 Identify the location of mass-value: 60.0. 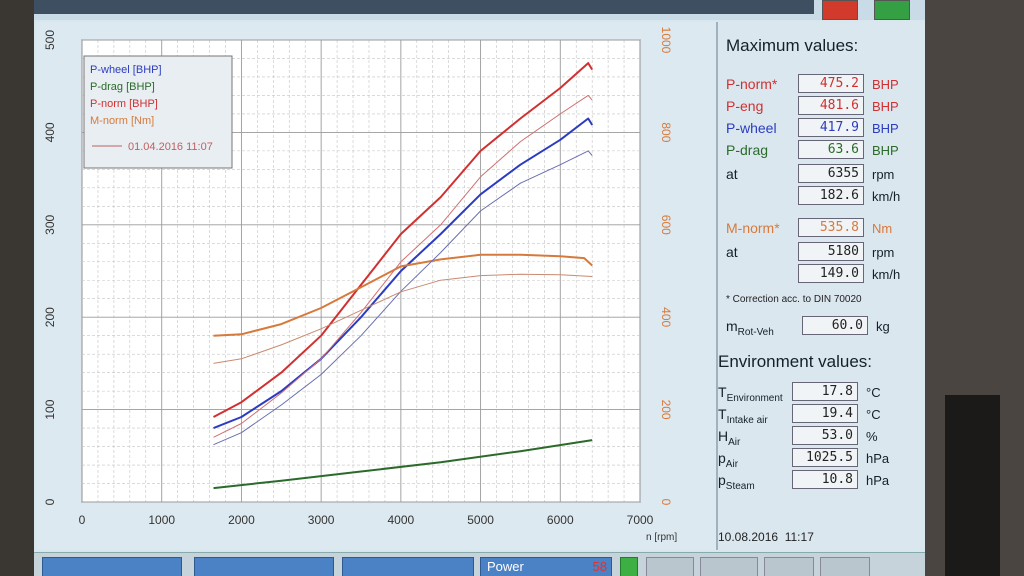
(835, 325).